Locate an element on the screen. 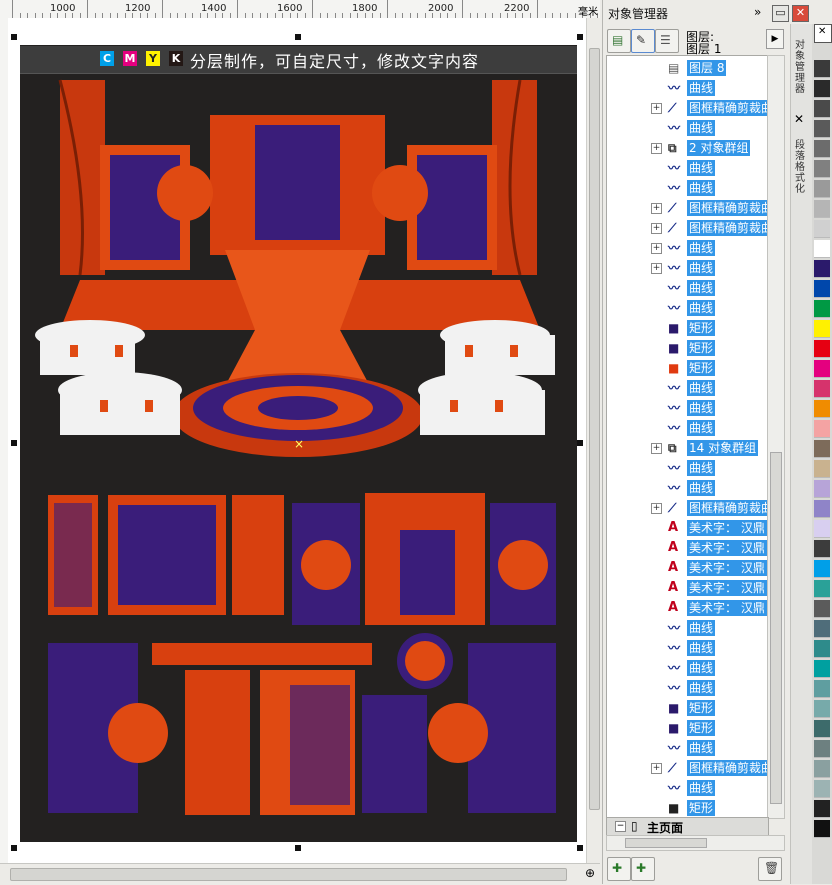  center-marker-icon: × is located at coordinates (299, 444).